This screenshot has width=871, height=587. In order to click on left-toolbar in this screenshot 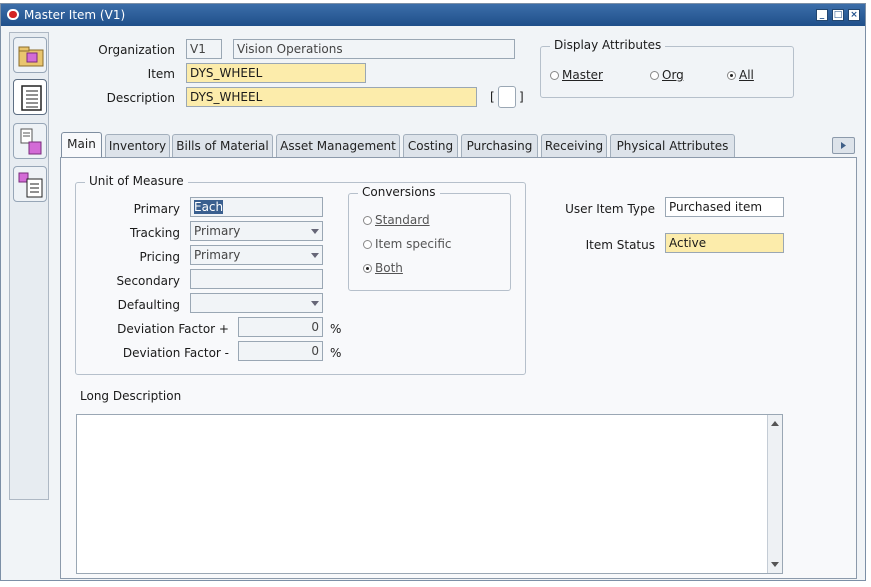, I will do `click(29, 266)`.